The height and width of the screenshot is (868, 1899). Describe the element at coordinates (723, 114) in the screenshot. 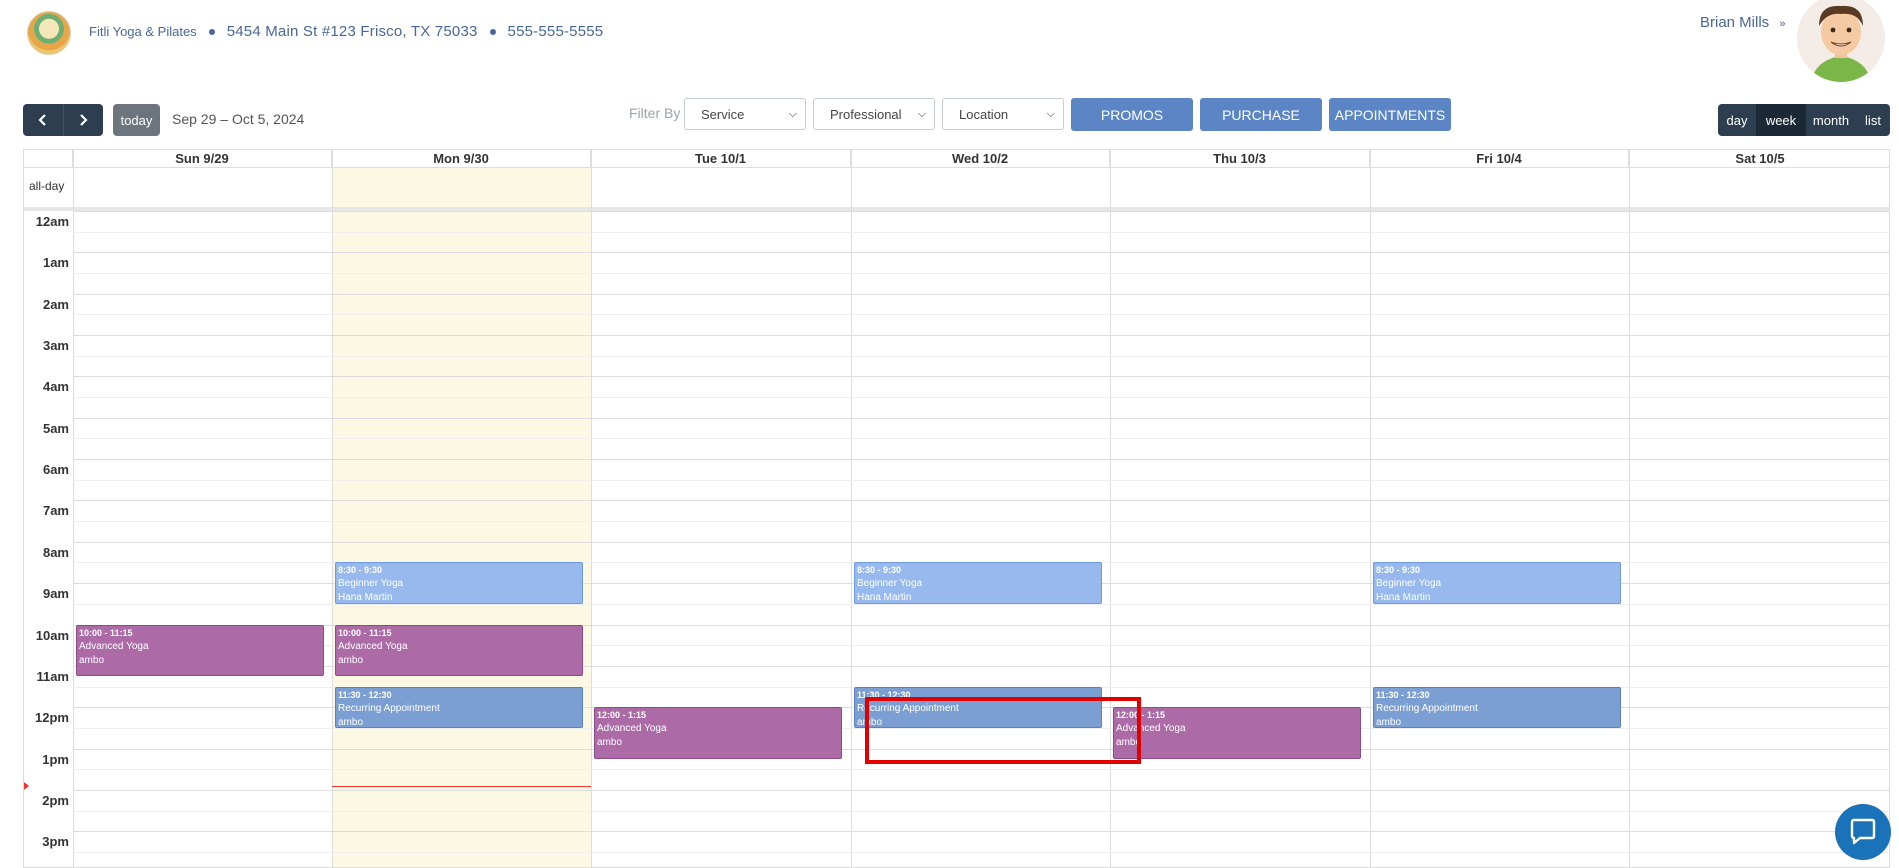

I see `service-filter-value: Service` at that location.